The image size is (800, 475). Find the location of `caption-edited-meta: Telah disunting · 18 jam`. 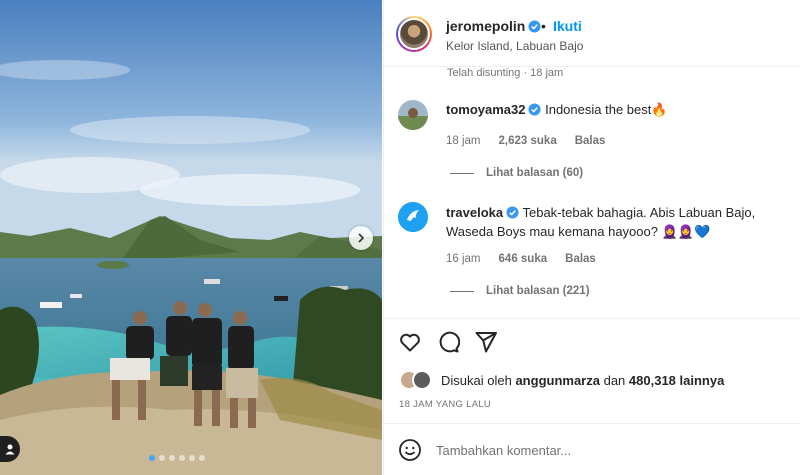

caption-edited-meta: Telah disunting · 18 jam is located at coordinates (505, 73).